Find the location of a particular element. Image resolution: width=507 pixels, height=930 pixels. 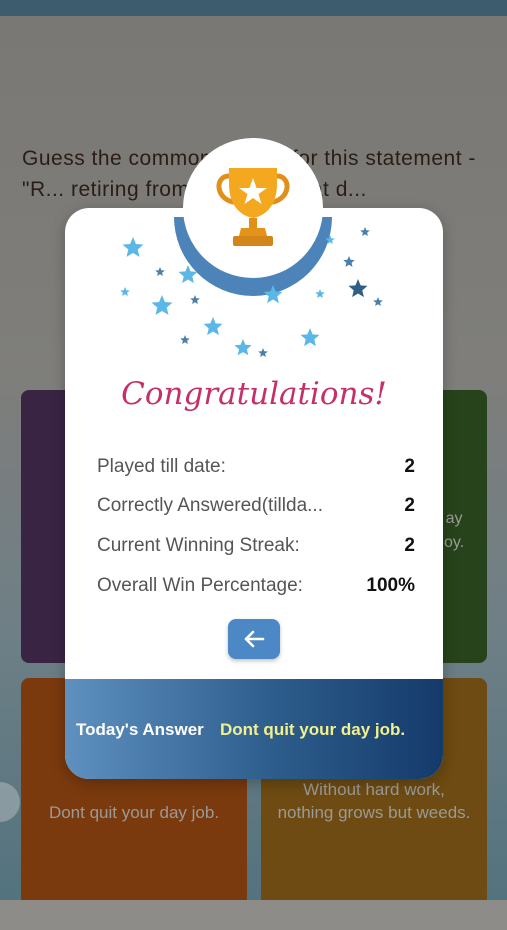

stat-row-streak: Current Winning Streak: 2 is located at coordinates (256, 550).